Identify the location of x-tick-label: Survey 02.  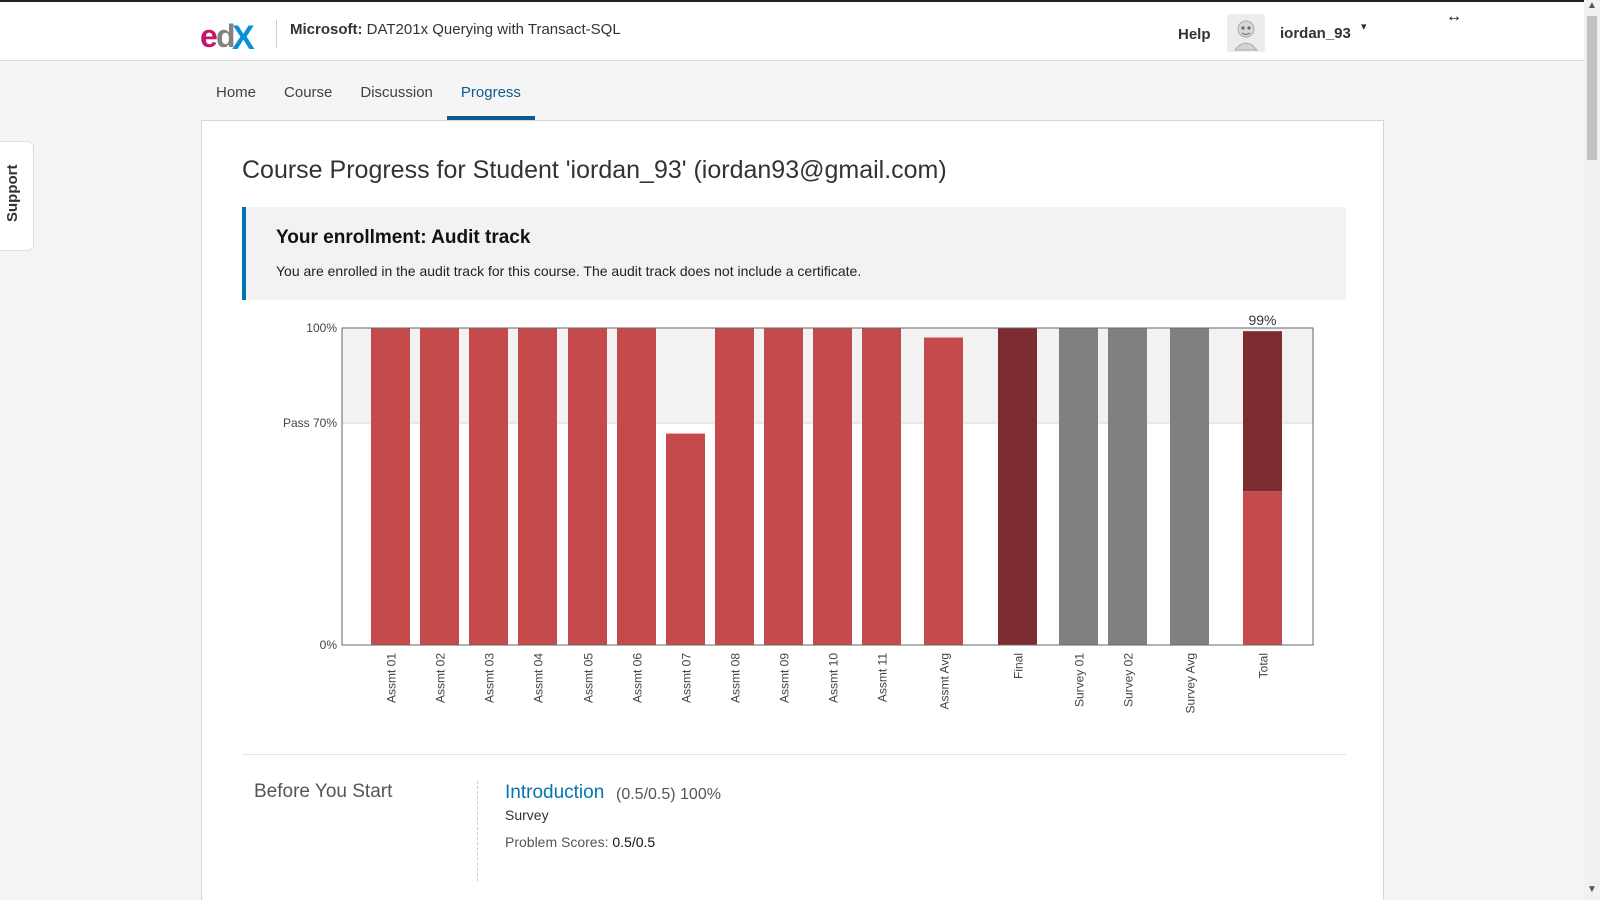
(1129, 680).